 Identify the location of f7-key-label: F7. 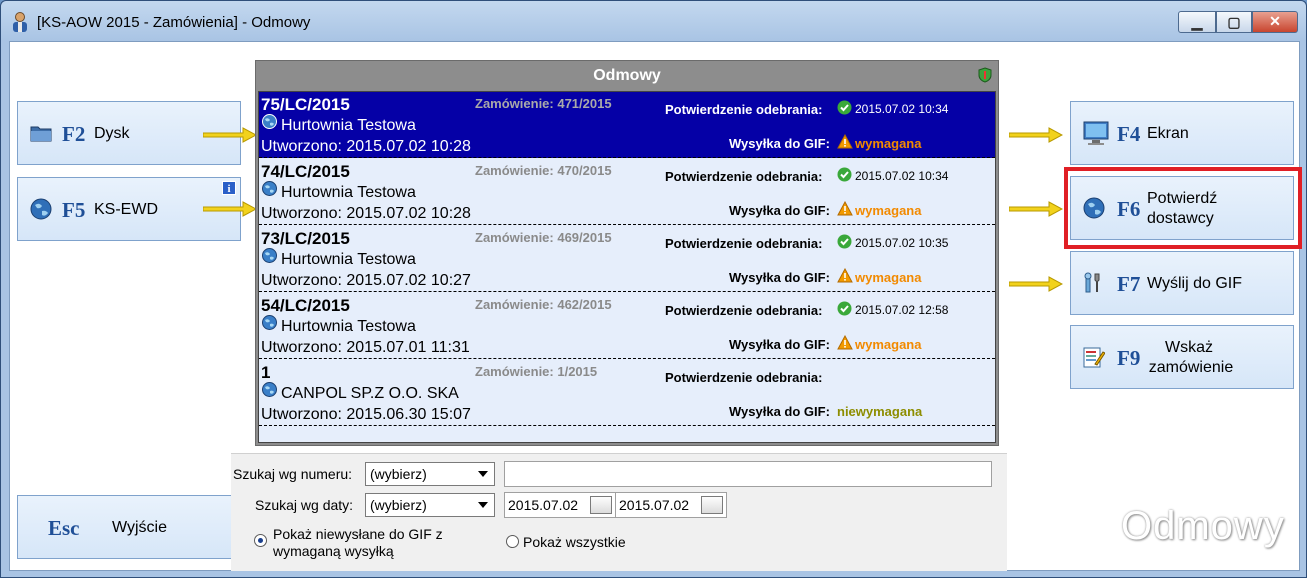
(1129, 284).